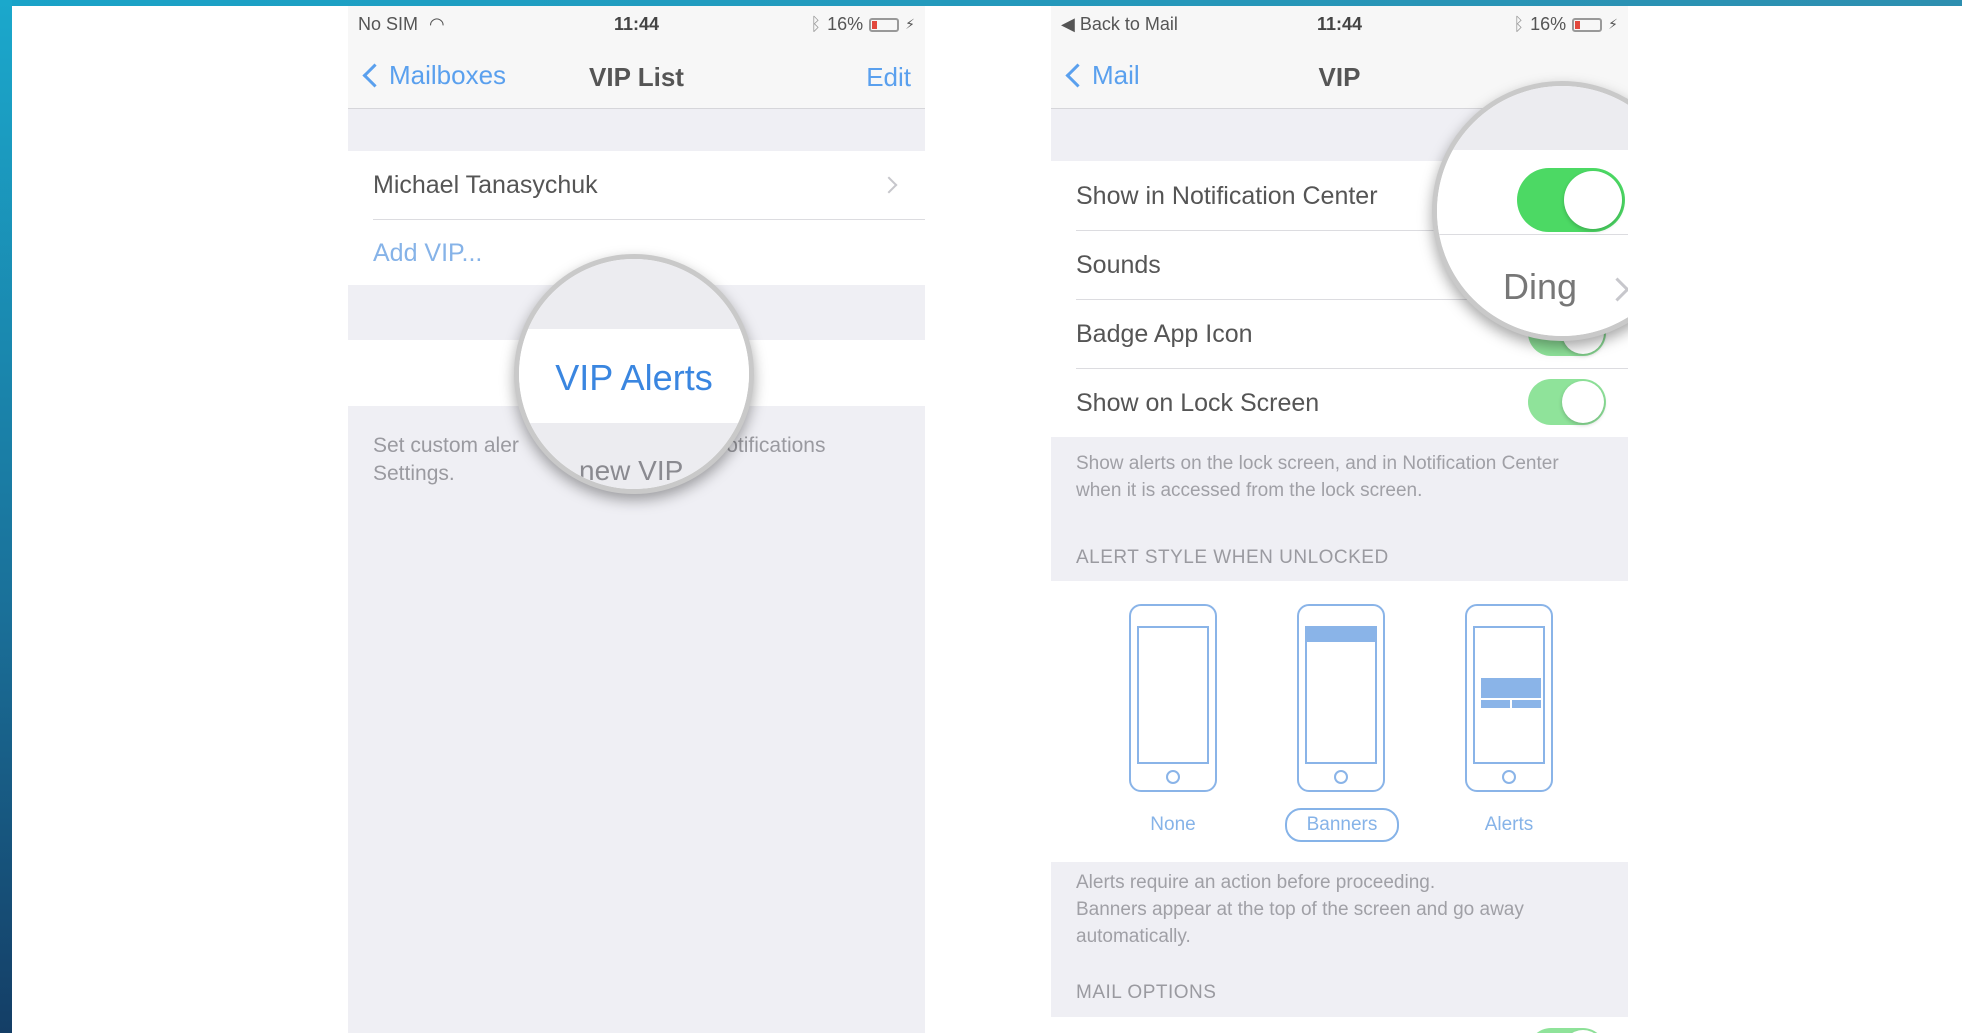  What do you see at coordinates (1164, 334) in the screenshot?
I see `badge-app-icon-label: Badge App Icon` at bounding box center [1164, 334].